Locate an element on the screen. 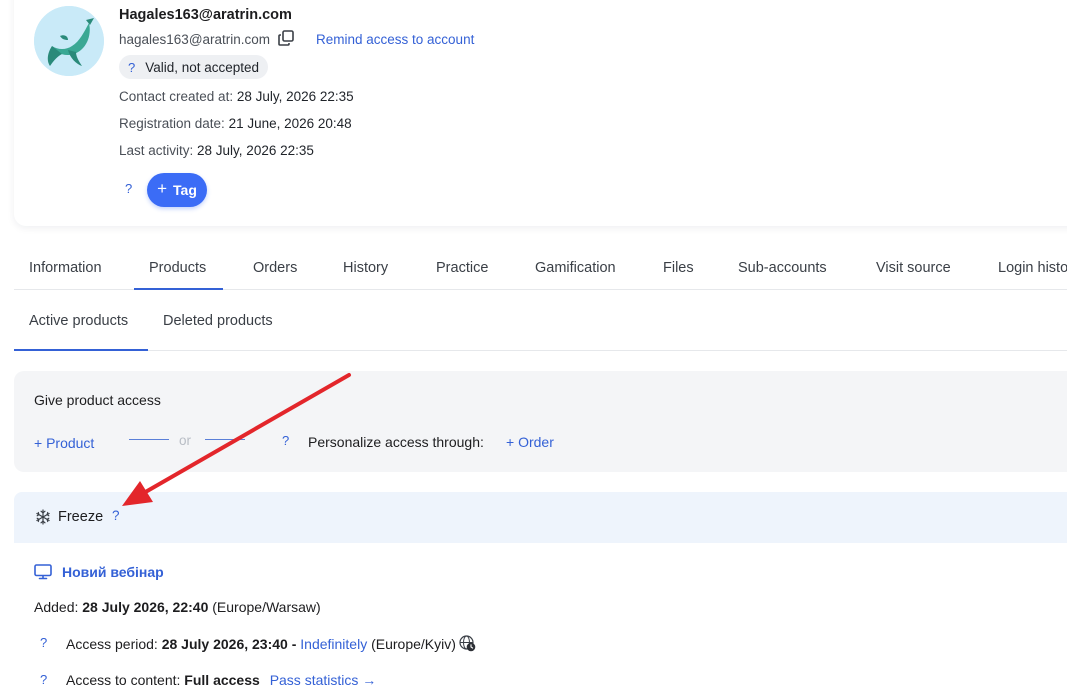 The image size is (1067, 692). tab-practice: Practice is located at coordinates (462, 268).